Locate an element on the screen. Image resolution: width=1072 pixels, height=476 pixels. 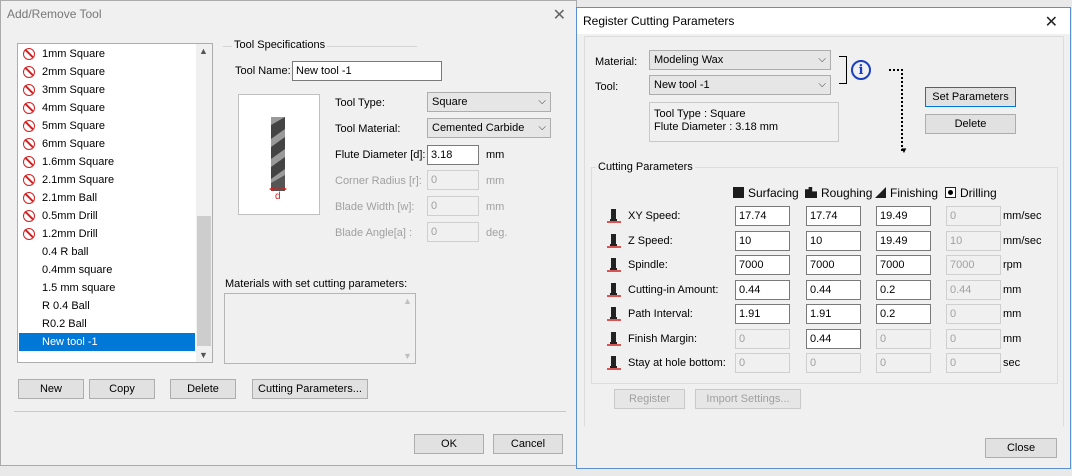
tool-select: New tool -1 ⌵ is located at coordinates (740, 85).